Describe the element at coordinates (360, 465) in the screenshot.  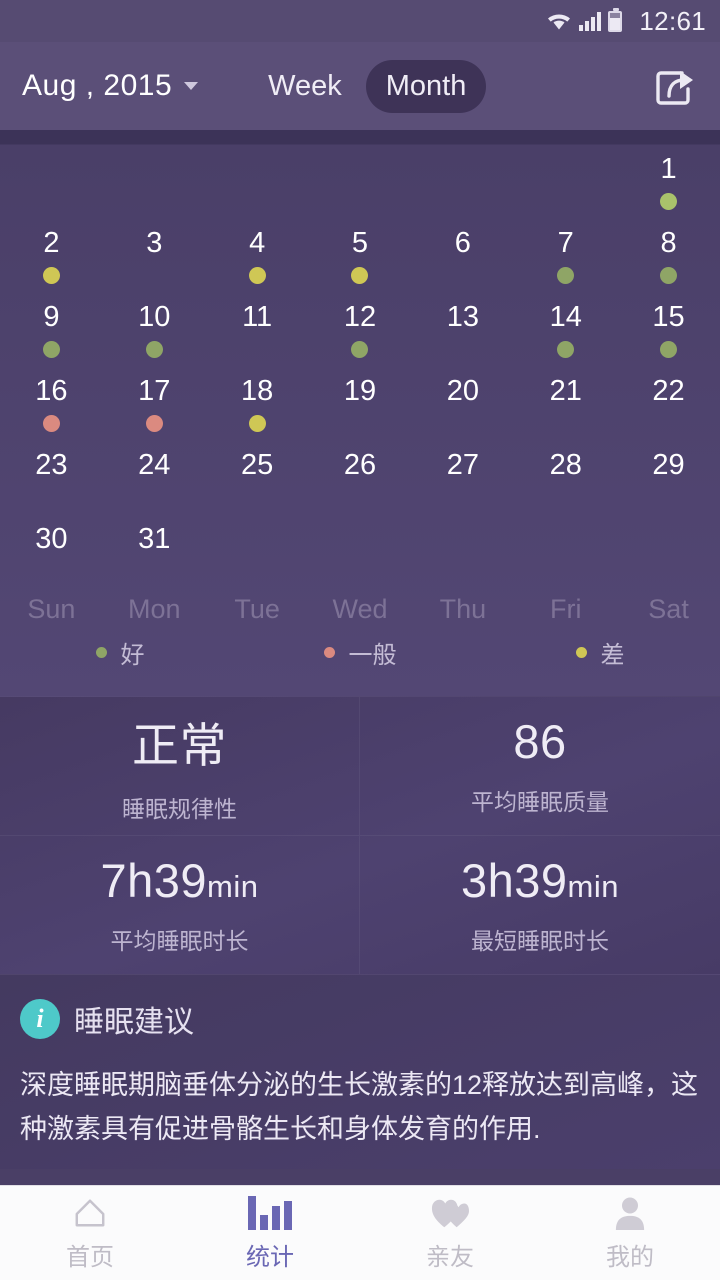
I see `calendar-day-number: 26` at that location.